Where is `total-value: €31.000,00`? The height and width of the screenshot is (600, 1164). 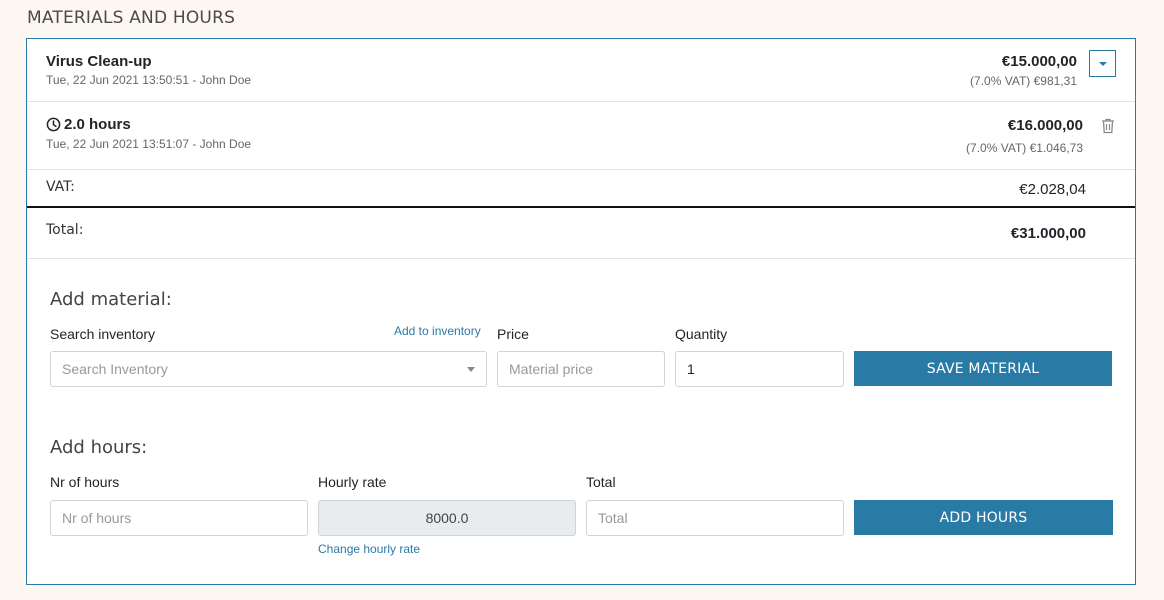 total-value: €31.000,00 is located at coordinates (1048, 233).